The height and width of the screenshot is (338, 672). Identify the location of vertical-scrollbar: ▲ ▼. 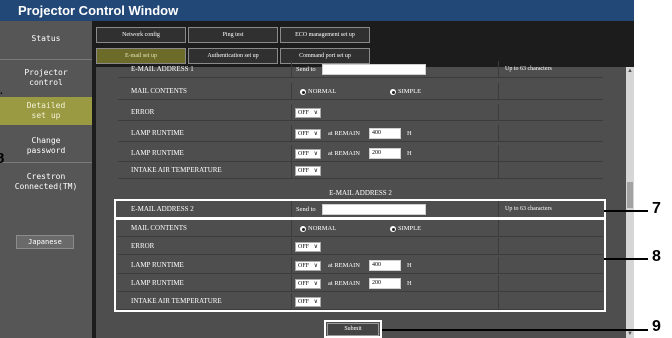
(630, 202).